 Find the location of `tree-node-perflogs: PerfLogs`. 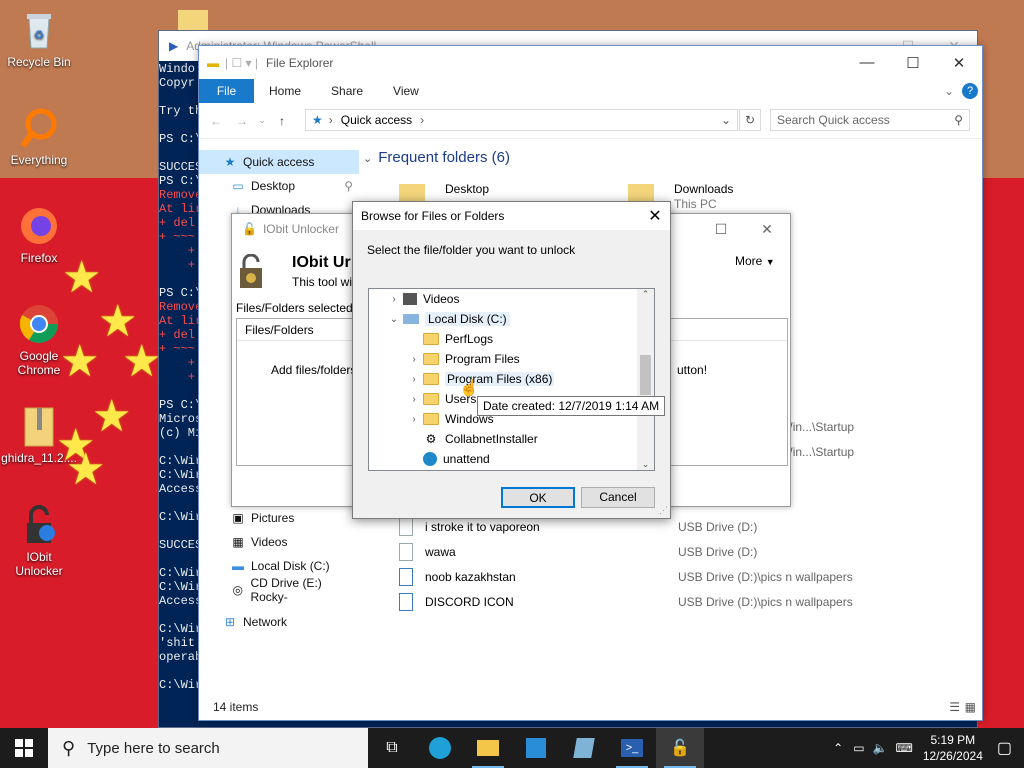

tree-node-perflogs: PerfLogs is located at coordinates (450, 339).